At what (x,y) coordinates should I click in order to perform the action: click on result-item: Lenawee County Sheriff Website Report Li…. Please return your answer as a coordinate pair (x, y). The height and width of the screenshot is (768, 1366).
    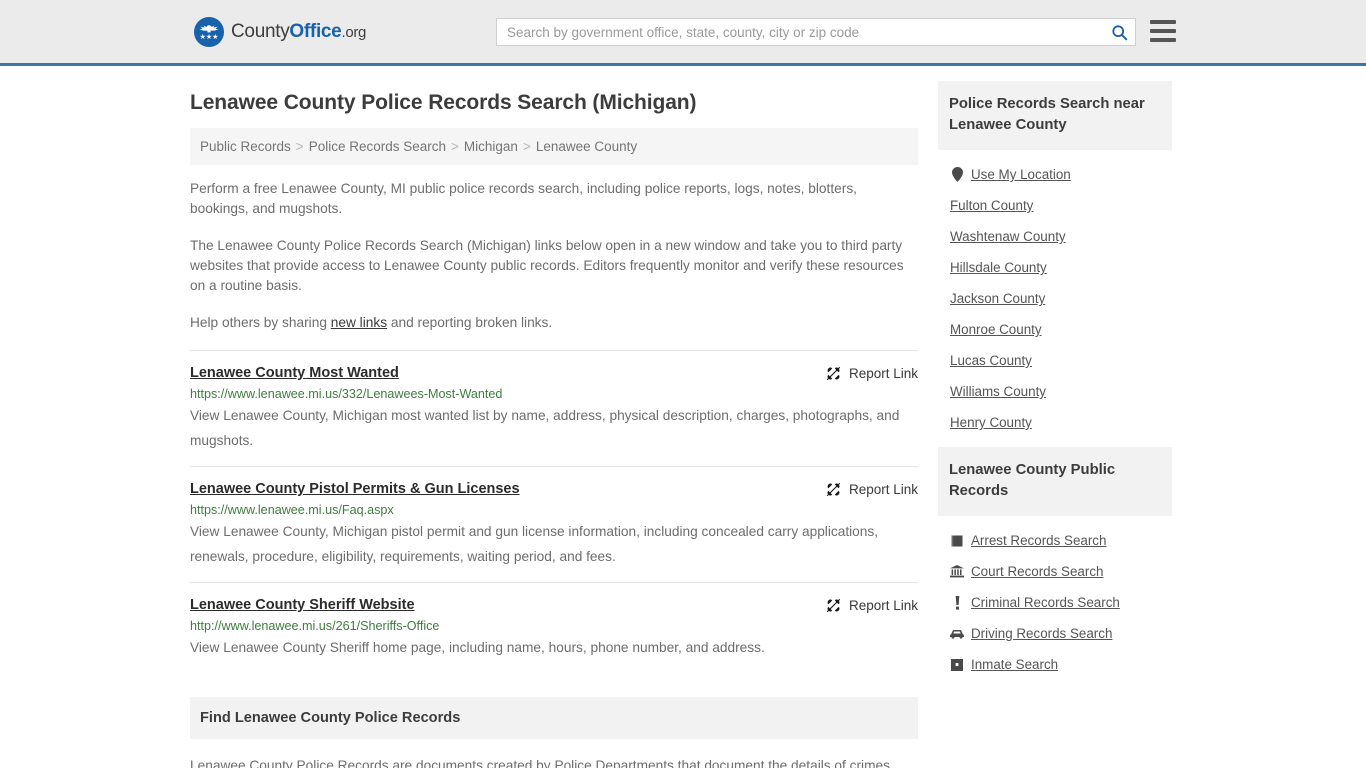
    Looking at the image, I should click on (554, 627).